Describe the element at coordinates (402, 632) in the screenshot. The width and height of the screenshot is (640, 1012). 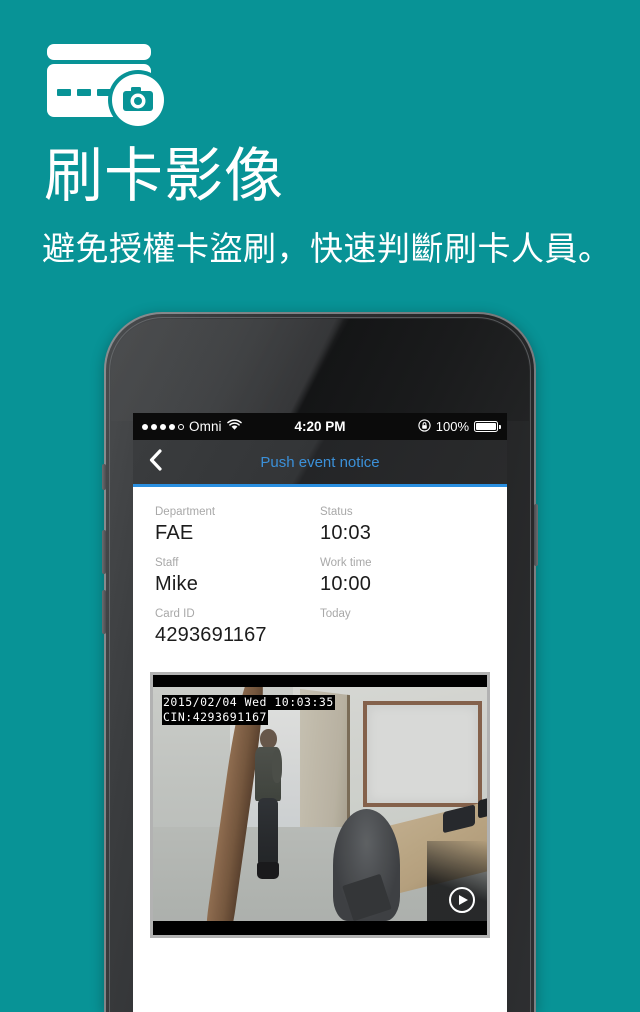
I see `detail-field-today: Today` at that location.